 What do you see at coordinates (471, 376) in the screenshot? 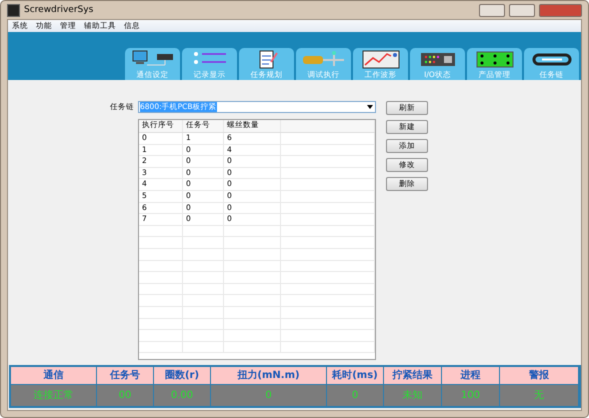
I see `status-header: 进程` at bounding box center [471, 376].